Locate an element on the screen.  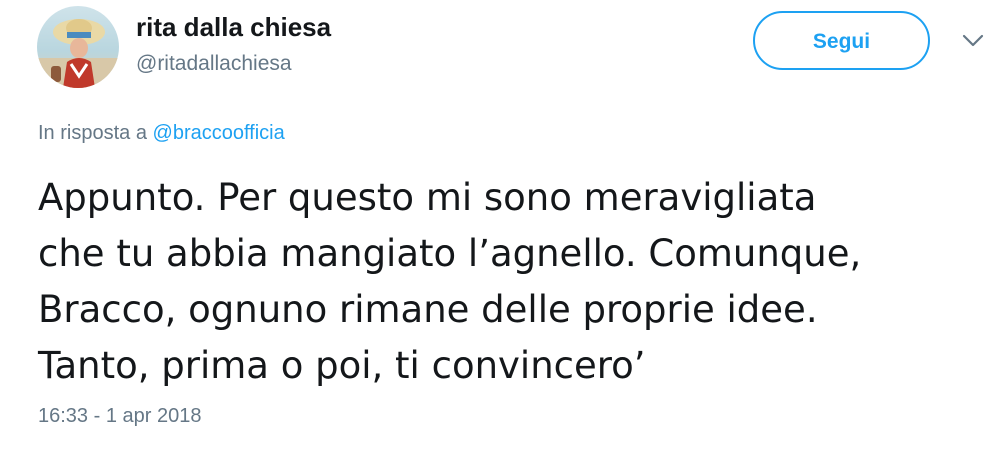
profile-photo-icon is located at coordinates (78, 47).